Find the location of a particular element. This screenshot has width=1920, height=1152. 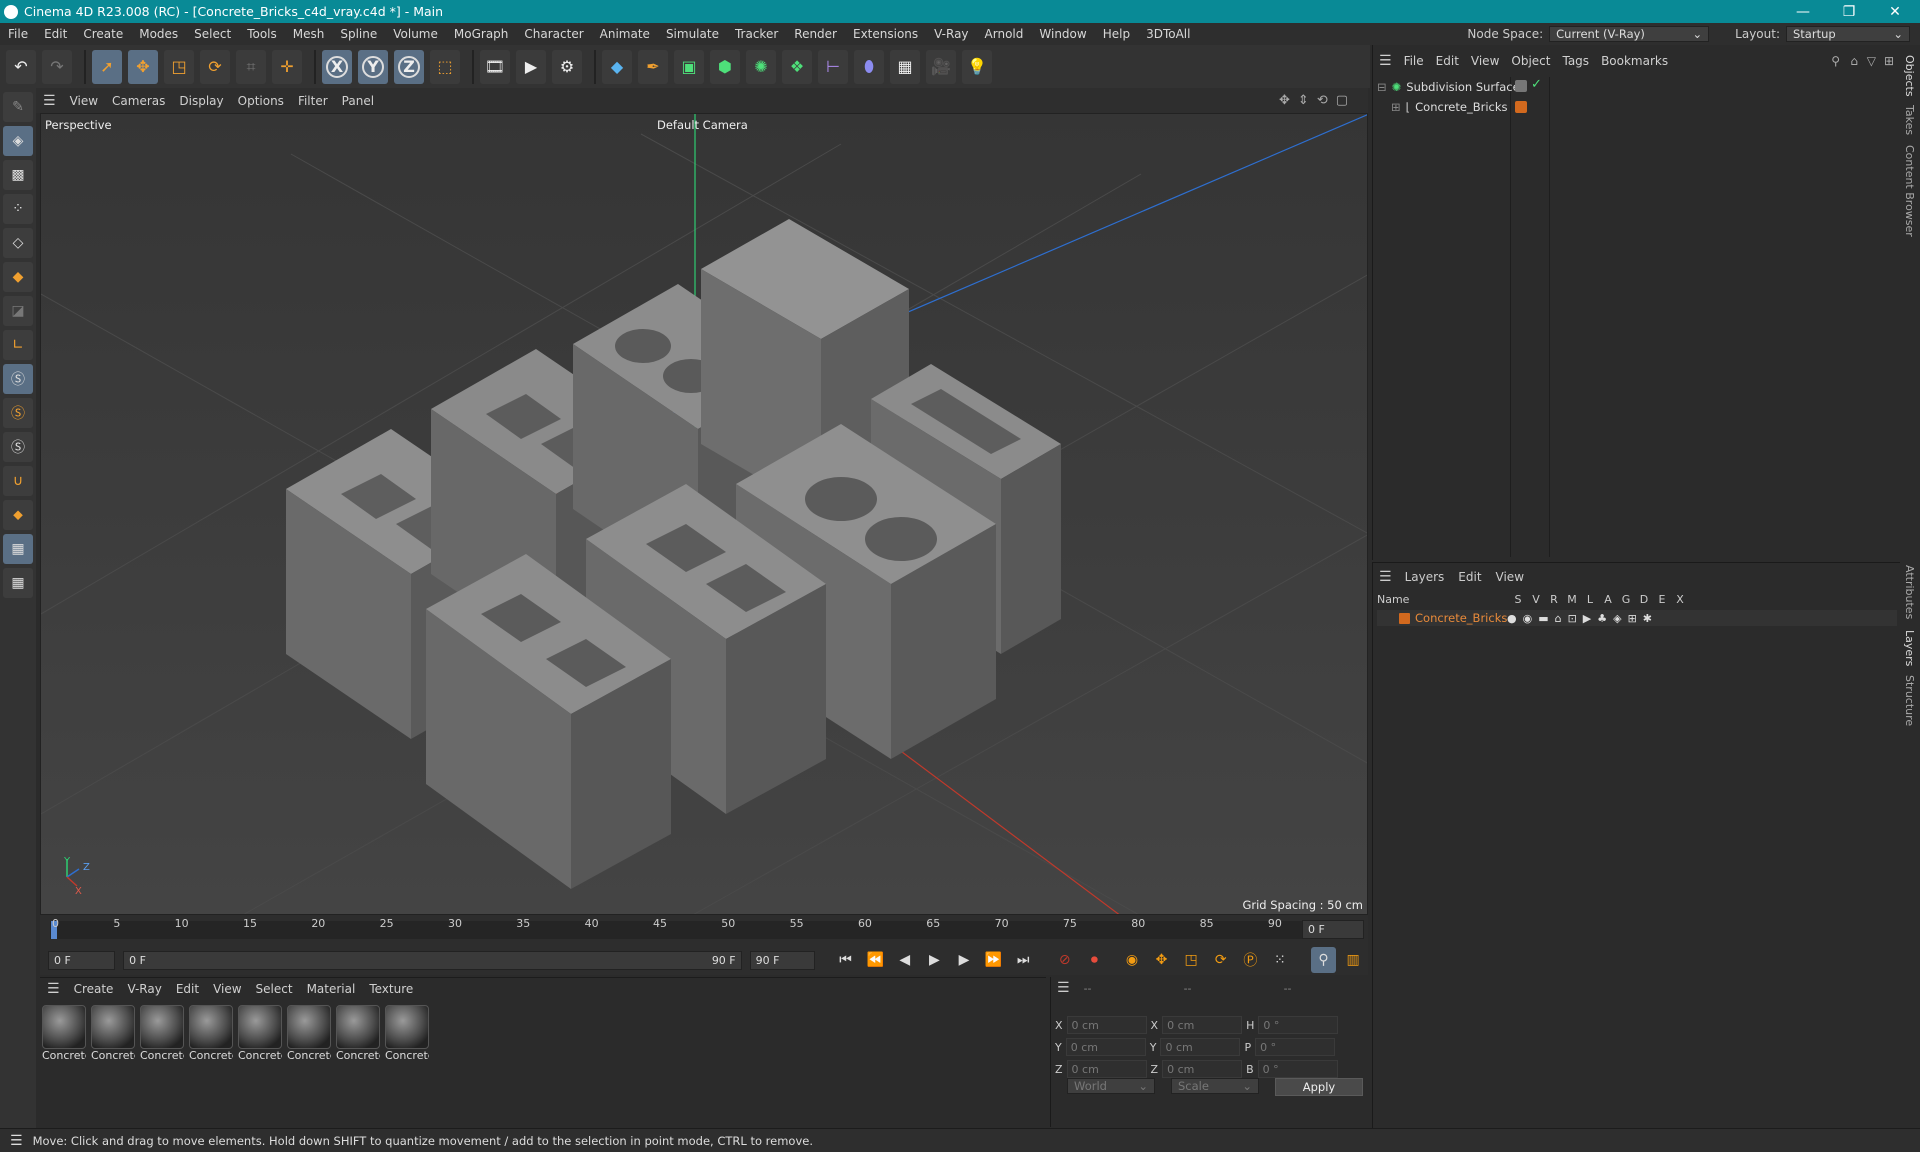

key-pla-icon: ⁙ is located at coordinates (1280, 960).